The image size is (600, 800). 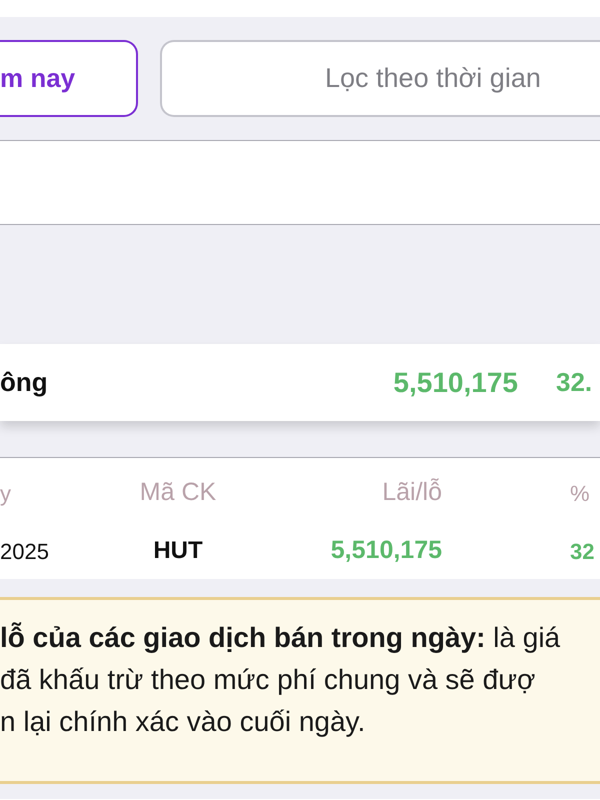 I want to click on note-text: lỗ của các giao dịch bán trong ngày: là giá đã khấu trừ theo mức phí chung và sẽ đượ n lại chính xác vào cuối ngày., so click(x=281, y=680).